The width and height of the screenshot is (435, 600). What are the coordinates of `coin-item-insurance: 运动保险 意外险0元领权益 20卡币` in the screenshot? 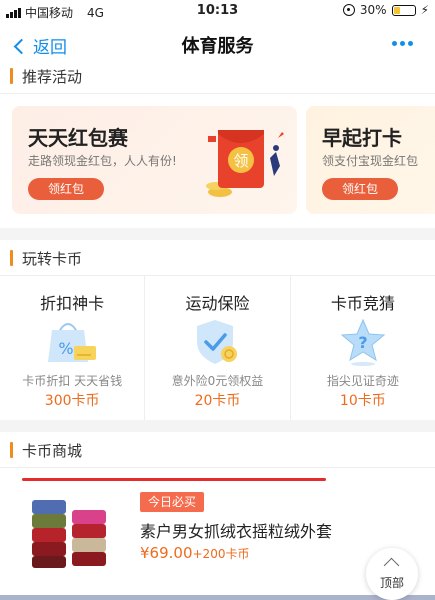 It's located at (218, 348).